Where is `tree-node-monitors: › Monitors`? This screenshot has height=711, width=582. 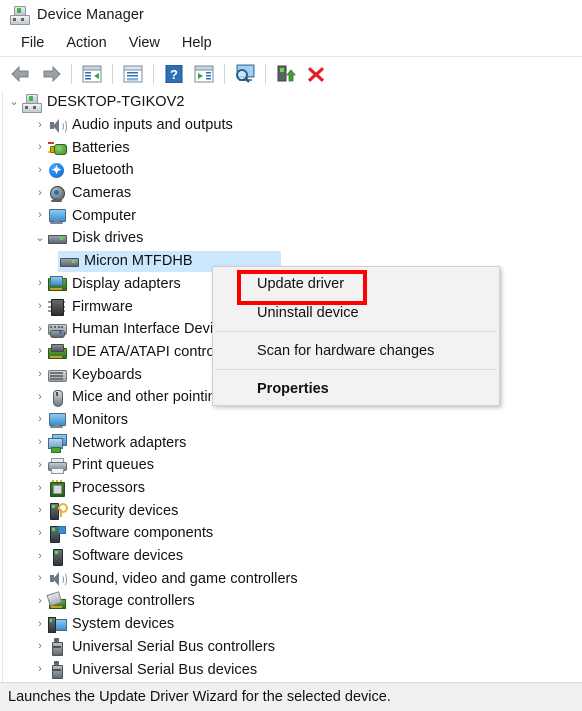
tree-node-monitors: › Monitors is located at coordinates (291, 420).